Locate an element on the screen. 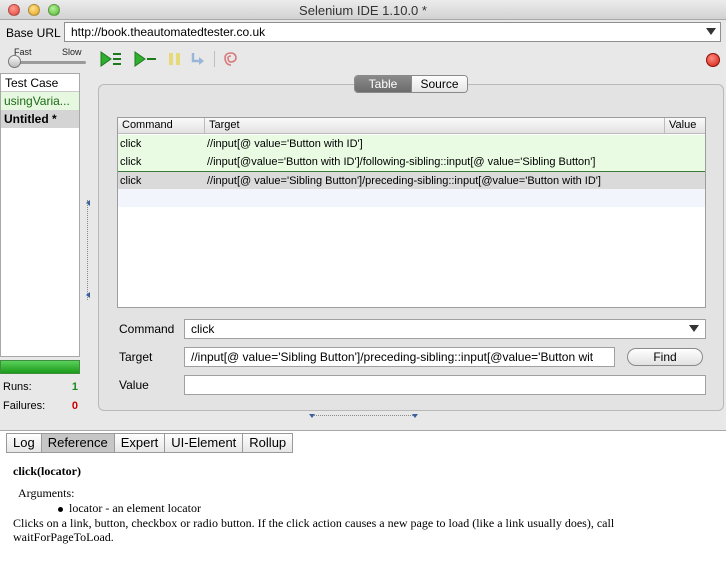 This screenshot has width=726, height=575. record-button is located at coordinates (713, 60).